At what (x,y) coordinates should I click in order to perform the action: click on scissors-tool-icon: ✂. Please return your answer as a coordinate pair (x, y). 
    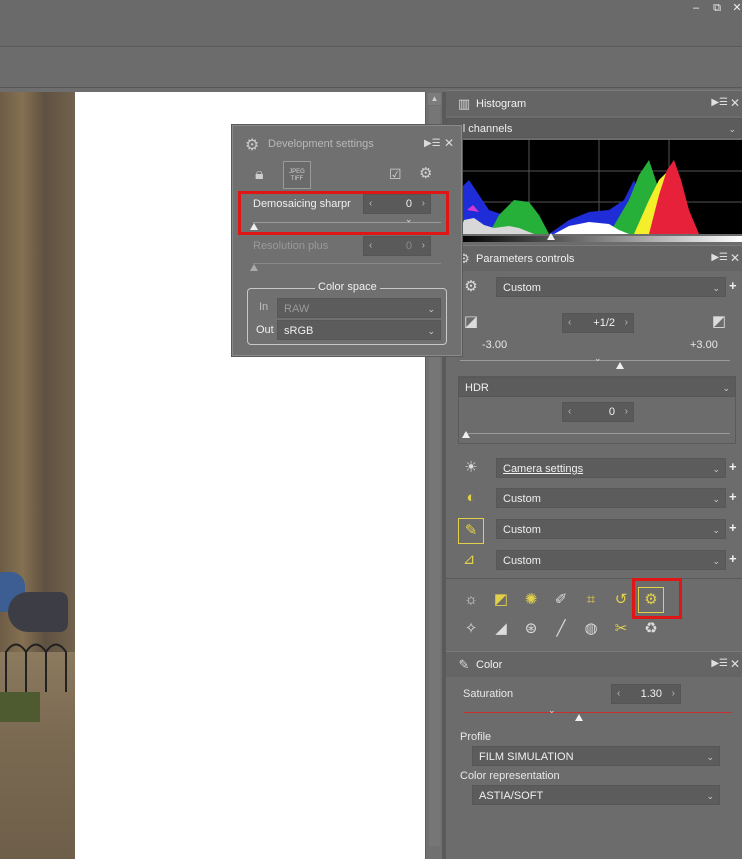
    Looking at the image, I should click on (621, 629).